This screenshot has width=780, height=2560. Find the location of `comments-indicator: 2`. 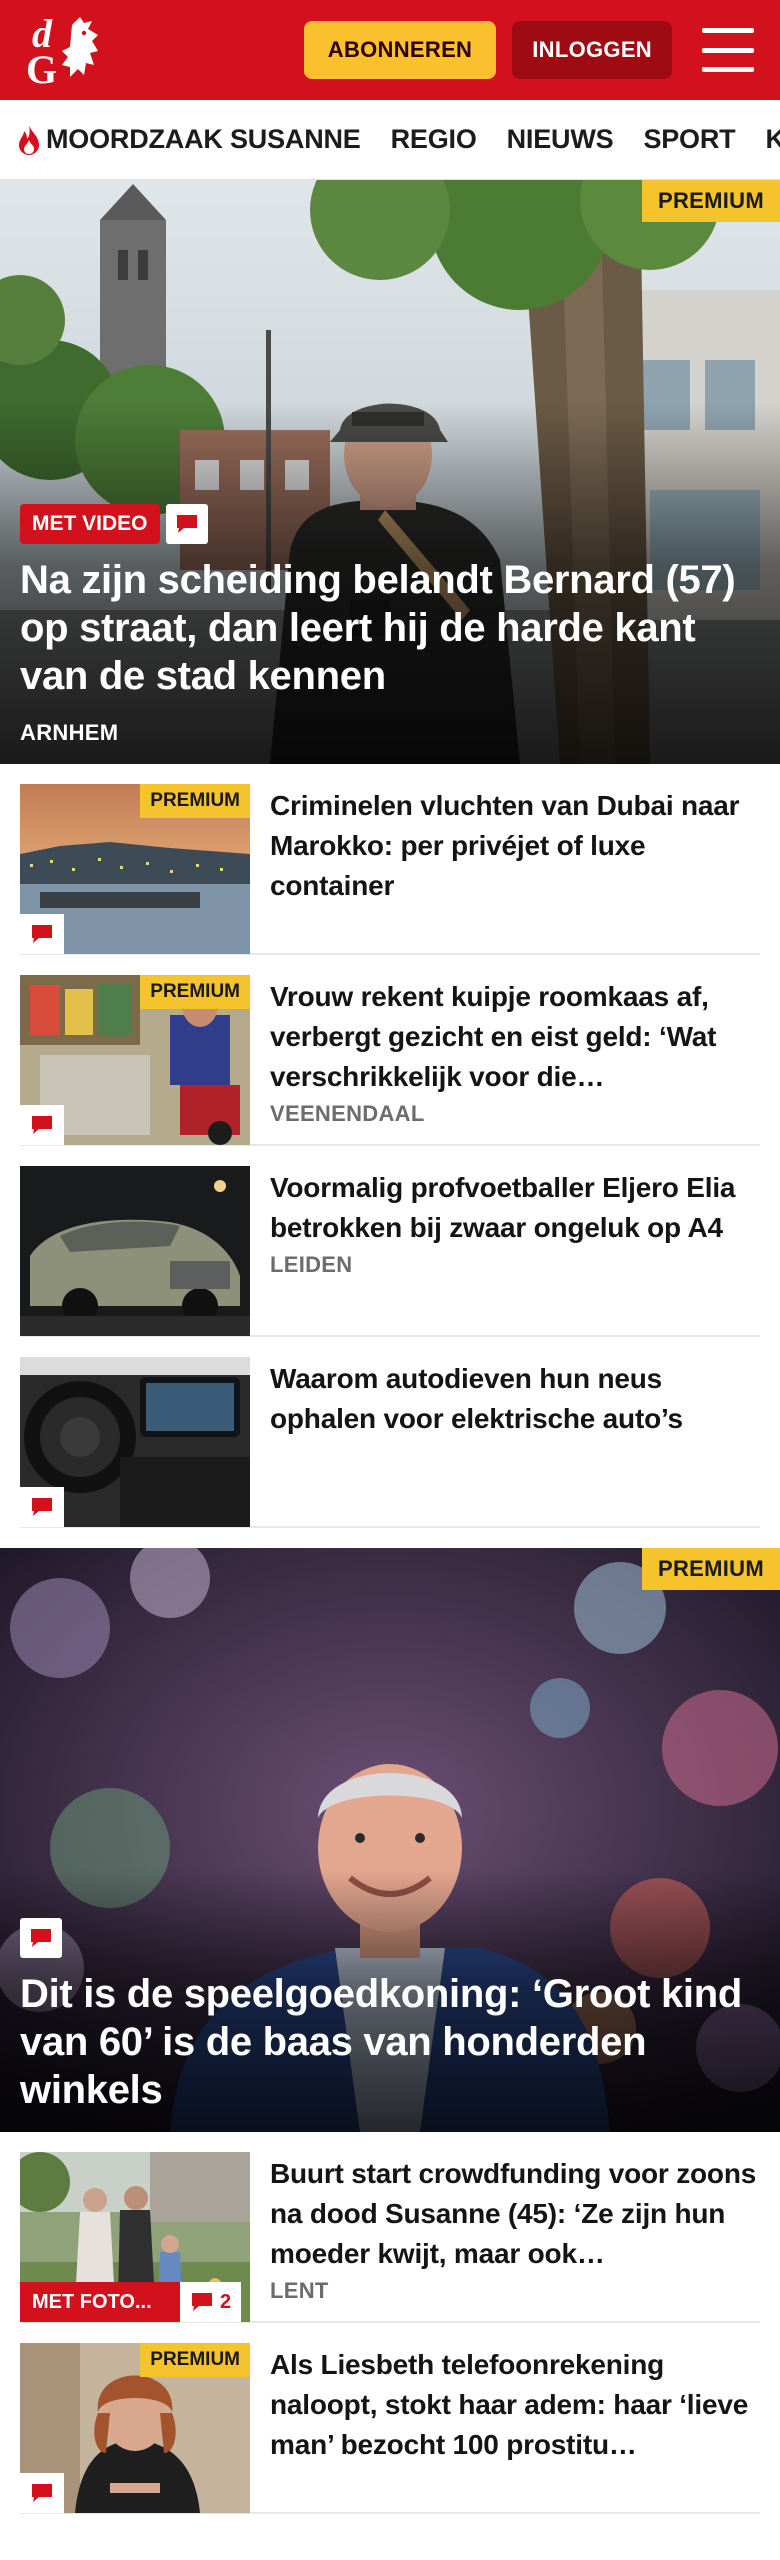

comments-indicator: 2 is located at coordinates (211, 2302).